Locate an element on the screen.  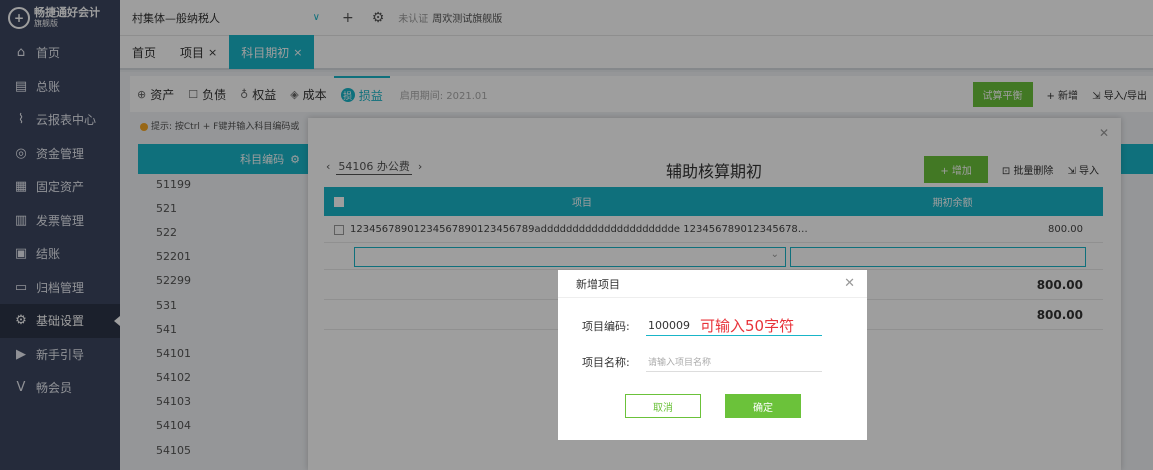
modal-title: 新增项目 is located at coordinates (598, 284).